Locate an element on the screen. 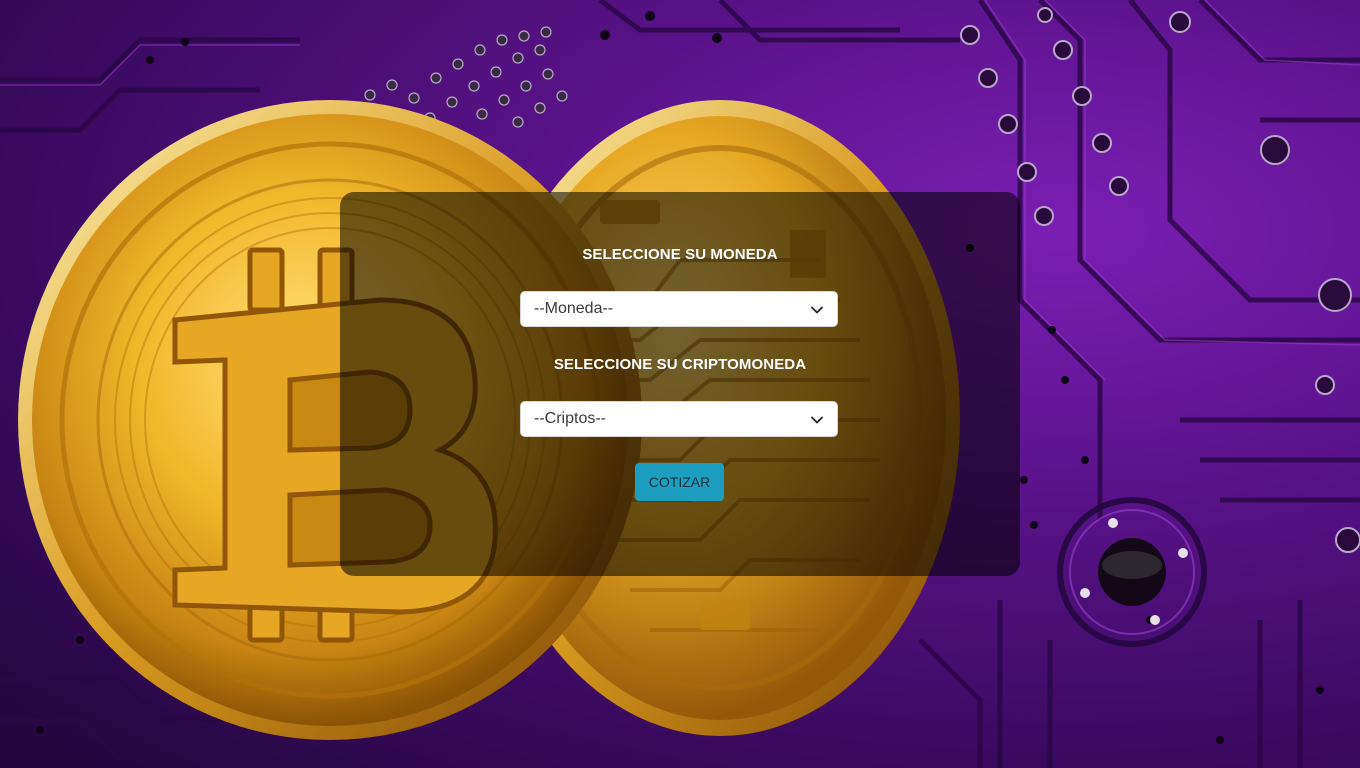 The height and width of the screenshot is (768, 1360). currency-select-value: --Moneda-- is located at coordinates (574, 308).